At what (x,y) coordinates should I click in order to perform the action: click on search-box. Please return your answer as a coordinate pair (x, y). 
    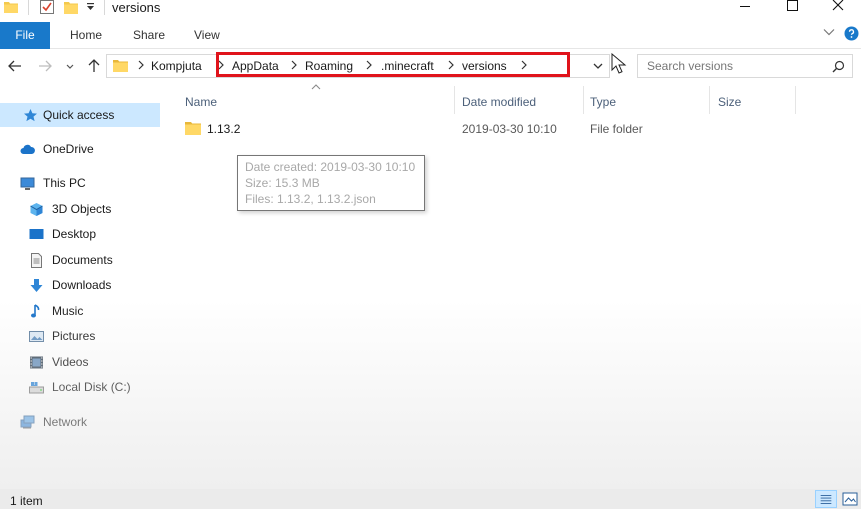
    Looking at the image, I should click on (745, 66).